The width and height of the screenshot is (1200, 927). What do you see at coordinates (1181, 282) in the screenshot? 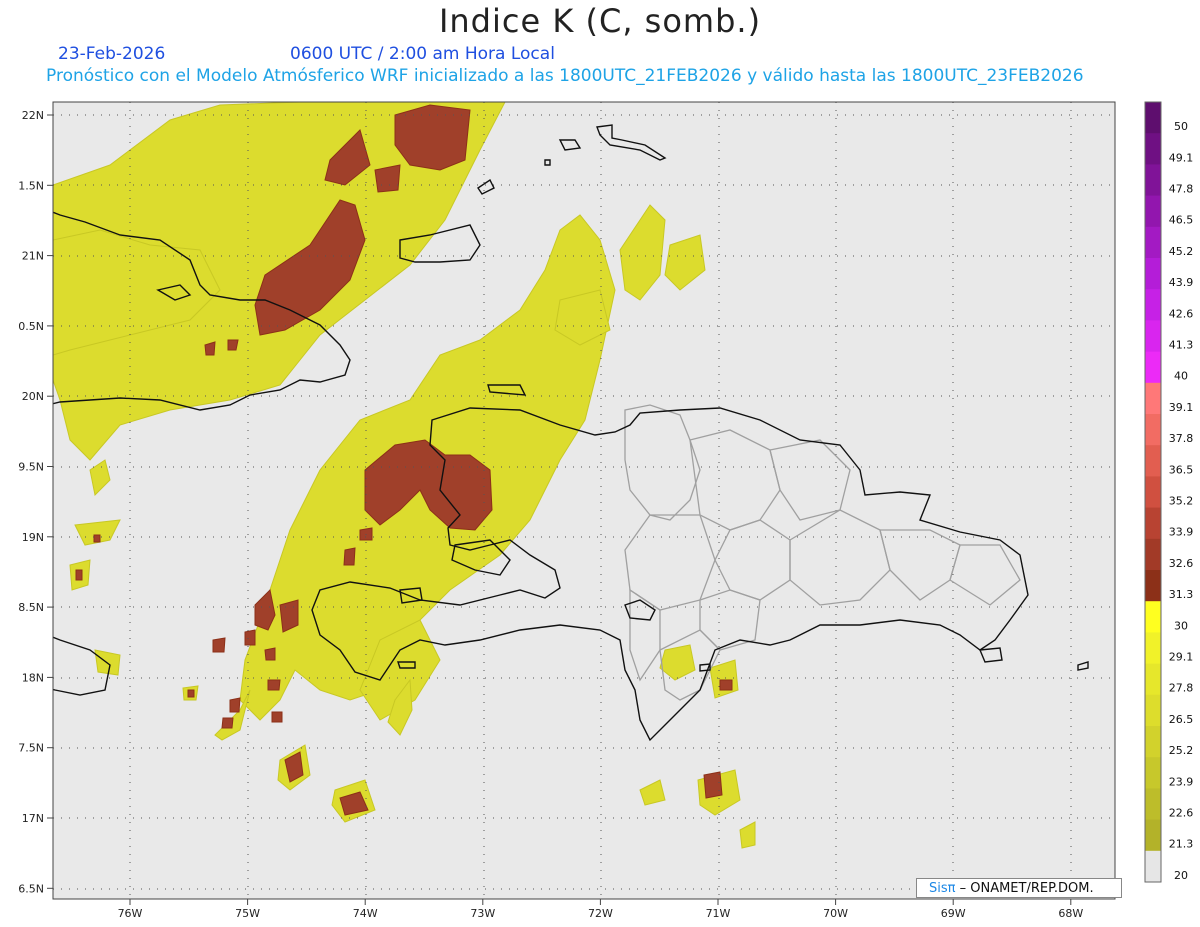
I see `colorbar-label: 43.9` at bounding box center [1181, 282].